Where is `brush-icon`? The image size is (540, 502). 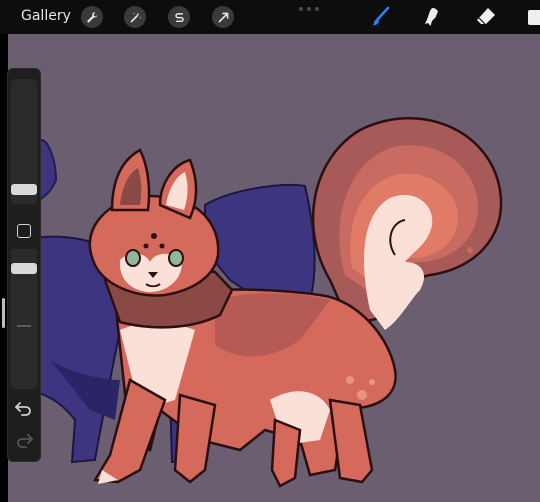
brush-icon is located at coordinates (380, 17).